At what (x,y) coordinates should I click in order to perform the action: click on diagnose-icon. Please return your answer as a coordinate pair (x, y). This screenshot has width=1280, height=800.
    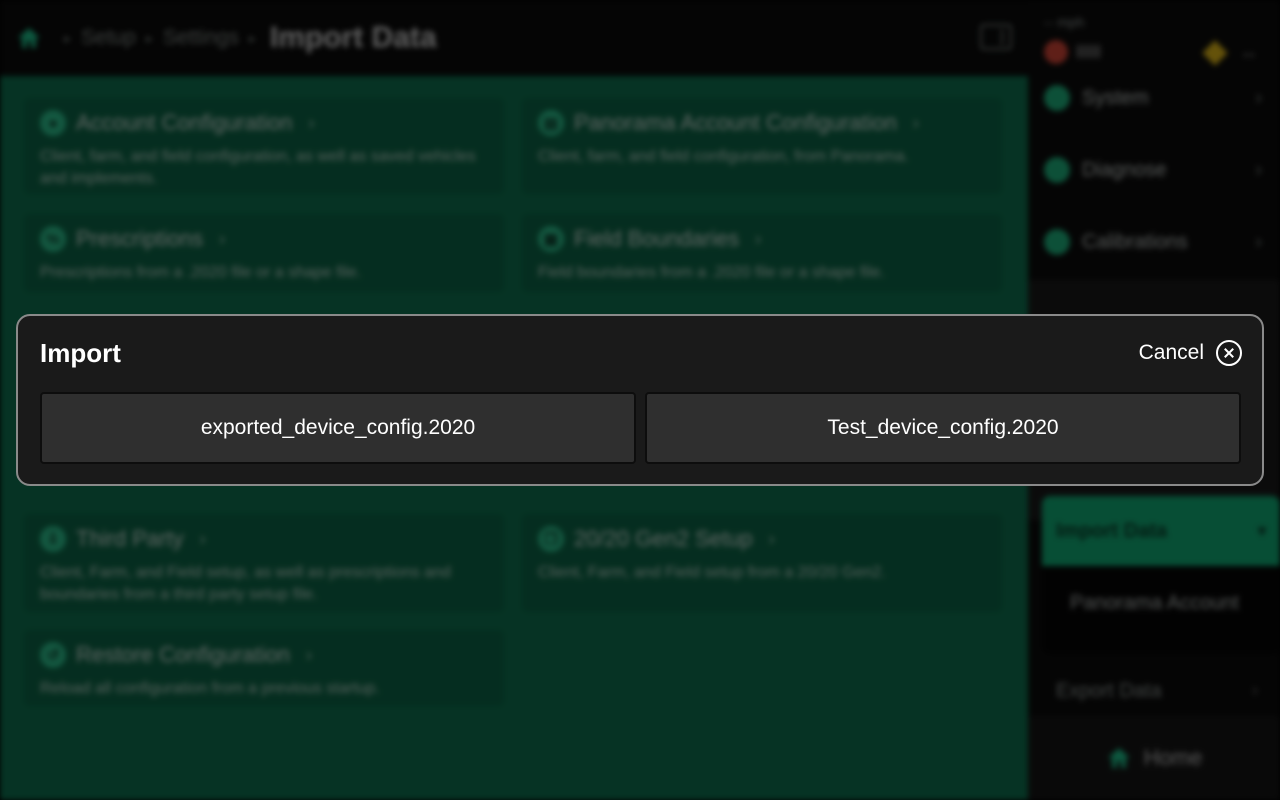
    Looking at the image, I should click on (1057, 170).